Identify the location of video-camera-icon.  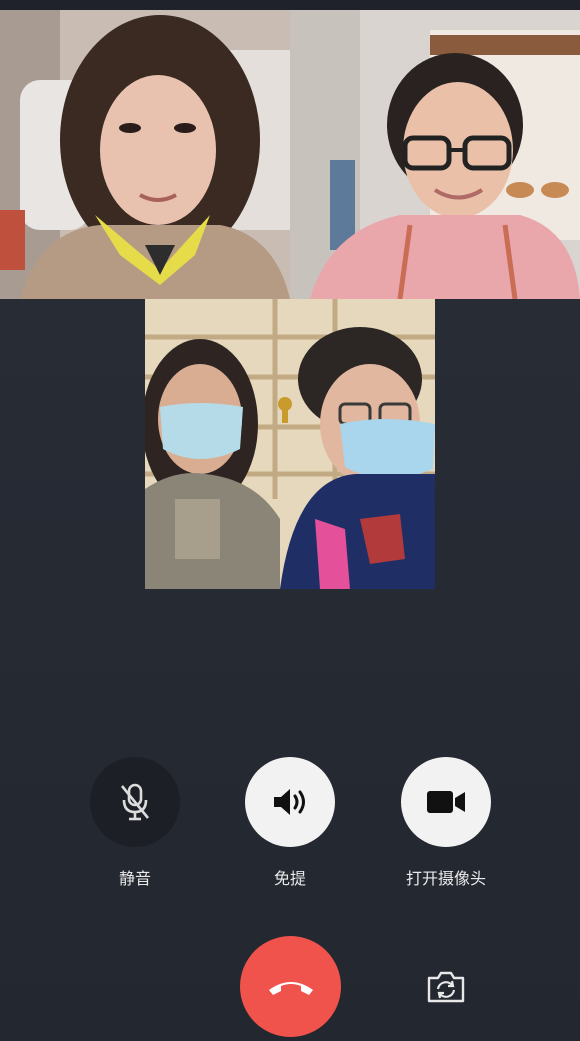
(446, 802).